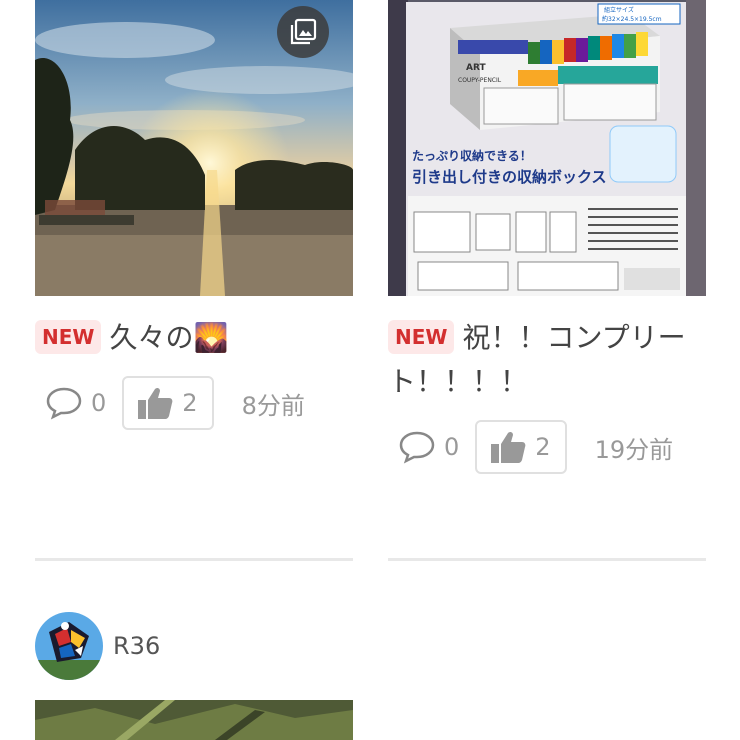  Describe the element at coordinates (509, 177) in the screenshot. I see `box-line2: 引き出し付きの収納ボックス` at that location.